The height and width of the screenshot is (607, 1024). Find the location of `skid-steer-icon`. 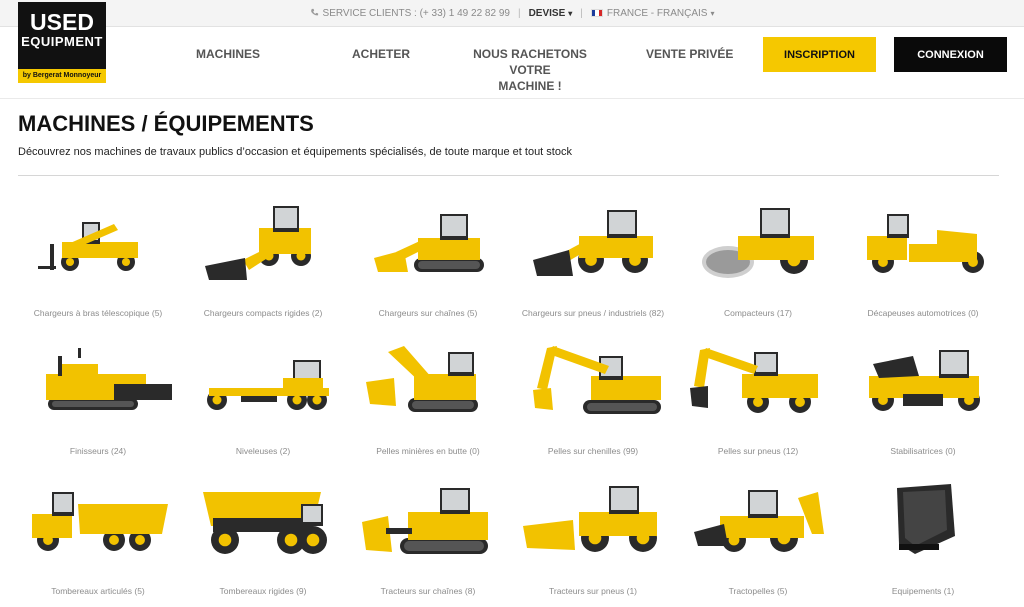

skid-steer-icon is located at coordinates (258, 243).